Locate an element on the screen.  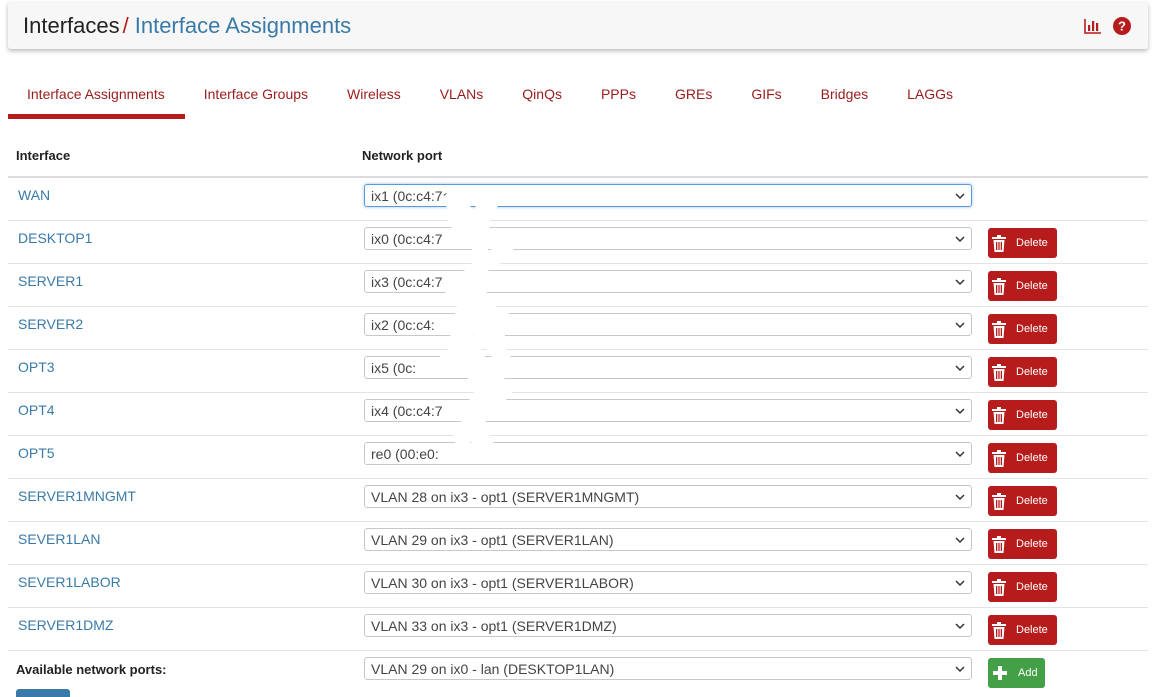
network-port-select: VLAN 28 on ix3 - opt1 (SERVER1MNGMT) is located at coordinates (668, 496).